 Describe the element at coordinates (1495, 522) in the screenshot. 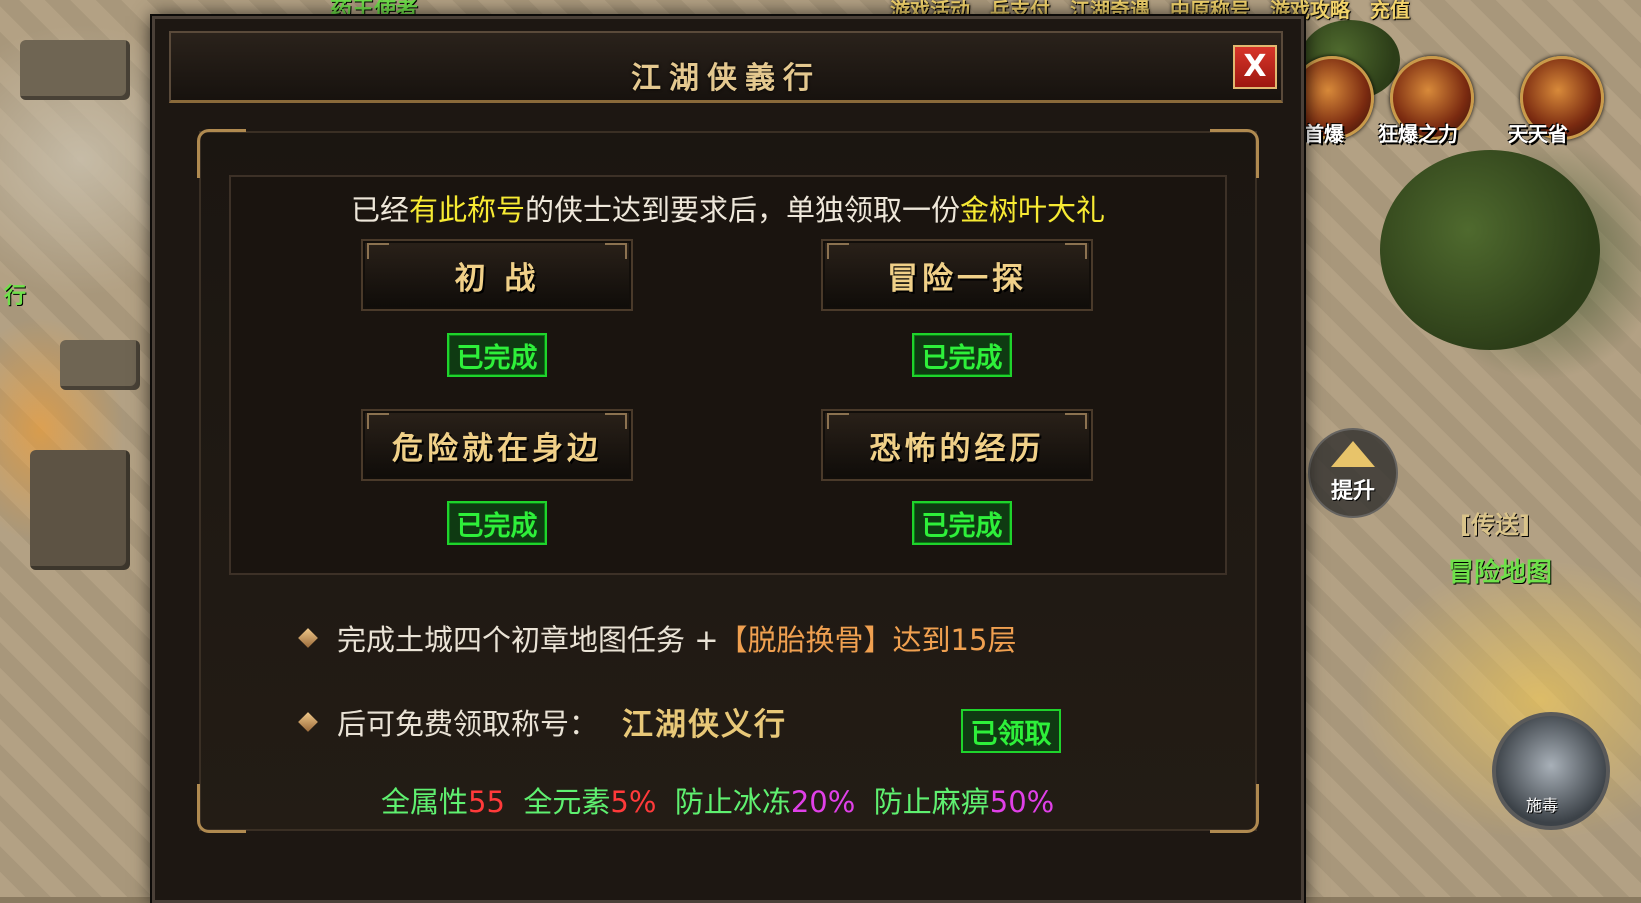

I see `teleport-label: [传送]` at that location.